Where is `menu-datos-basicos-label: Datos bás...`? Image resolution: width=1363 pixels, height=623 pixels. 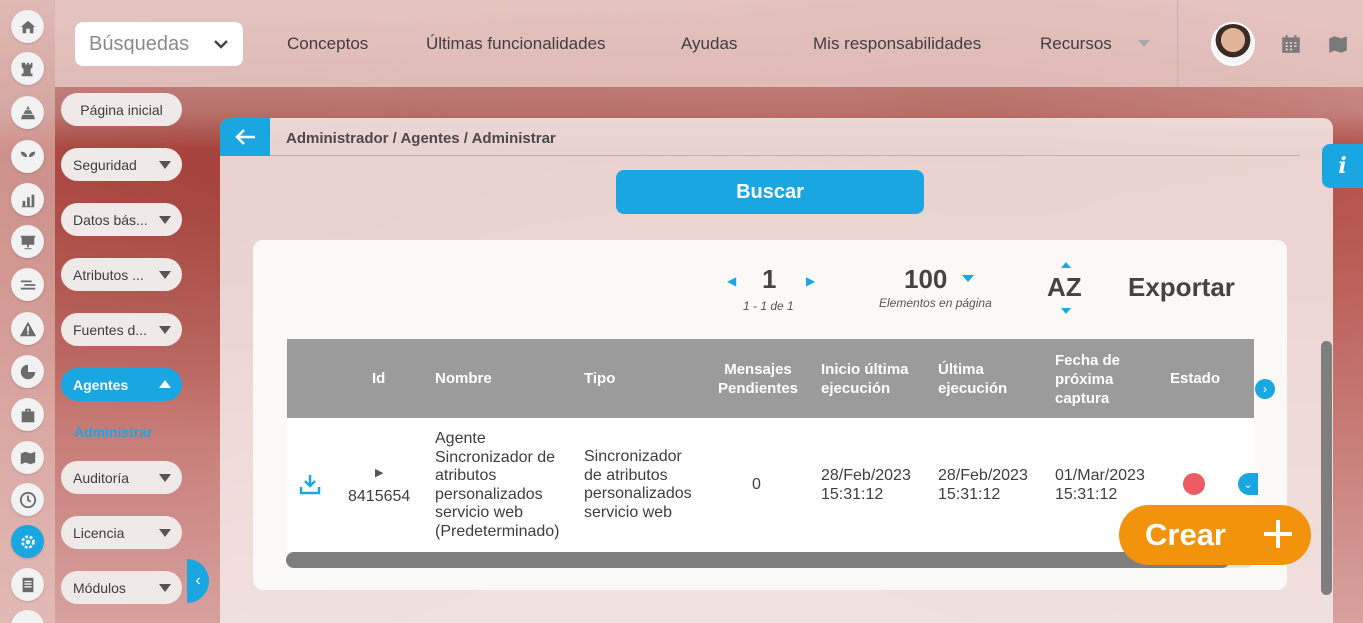 menu-datos-basicos-label: Datos bás... is located at coordinates (110, 219).